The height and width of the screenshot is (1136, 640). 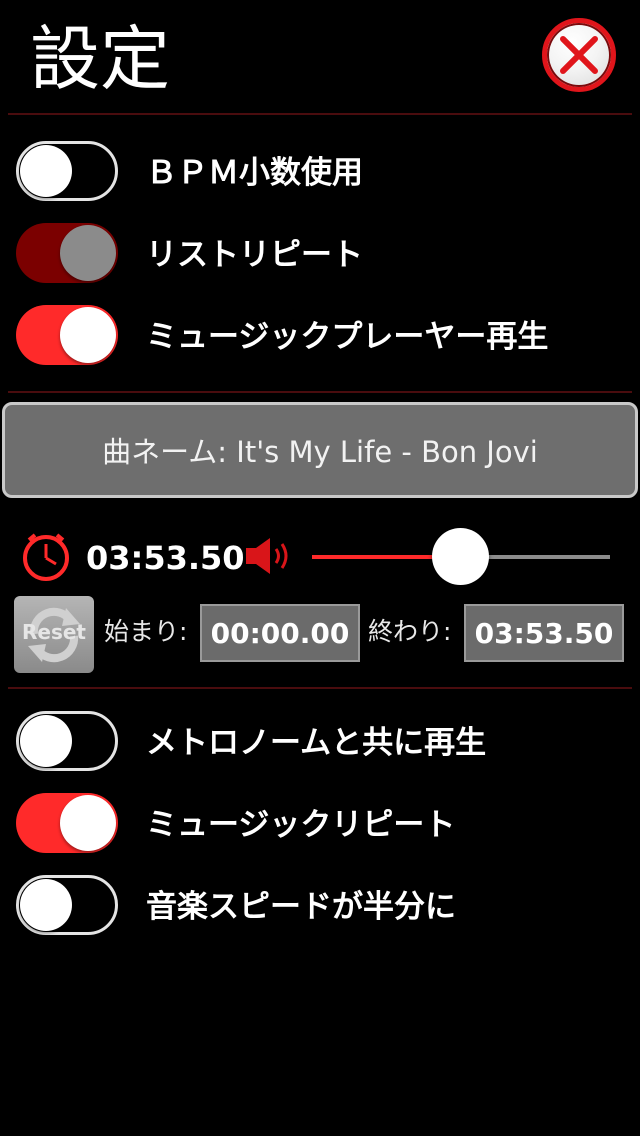 I want to click on song-select-button: 曲ネーム: It's My Life - Bon Jovi, so click(x=320, y=450).